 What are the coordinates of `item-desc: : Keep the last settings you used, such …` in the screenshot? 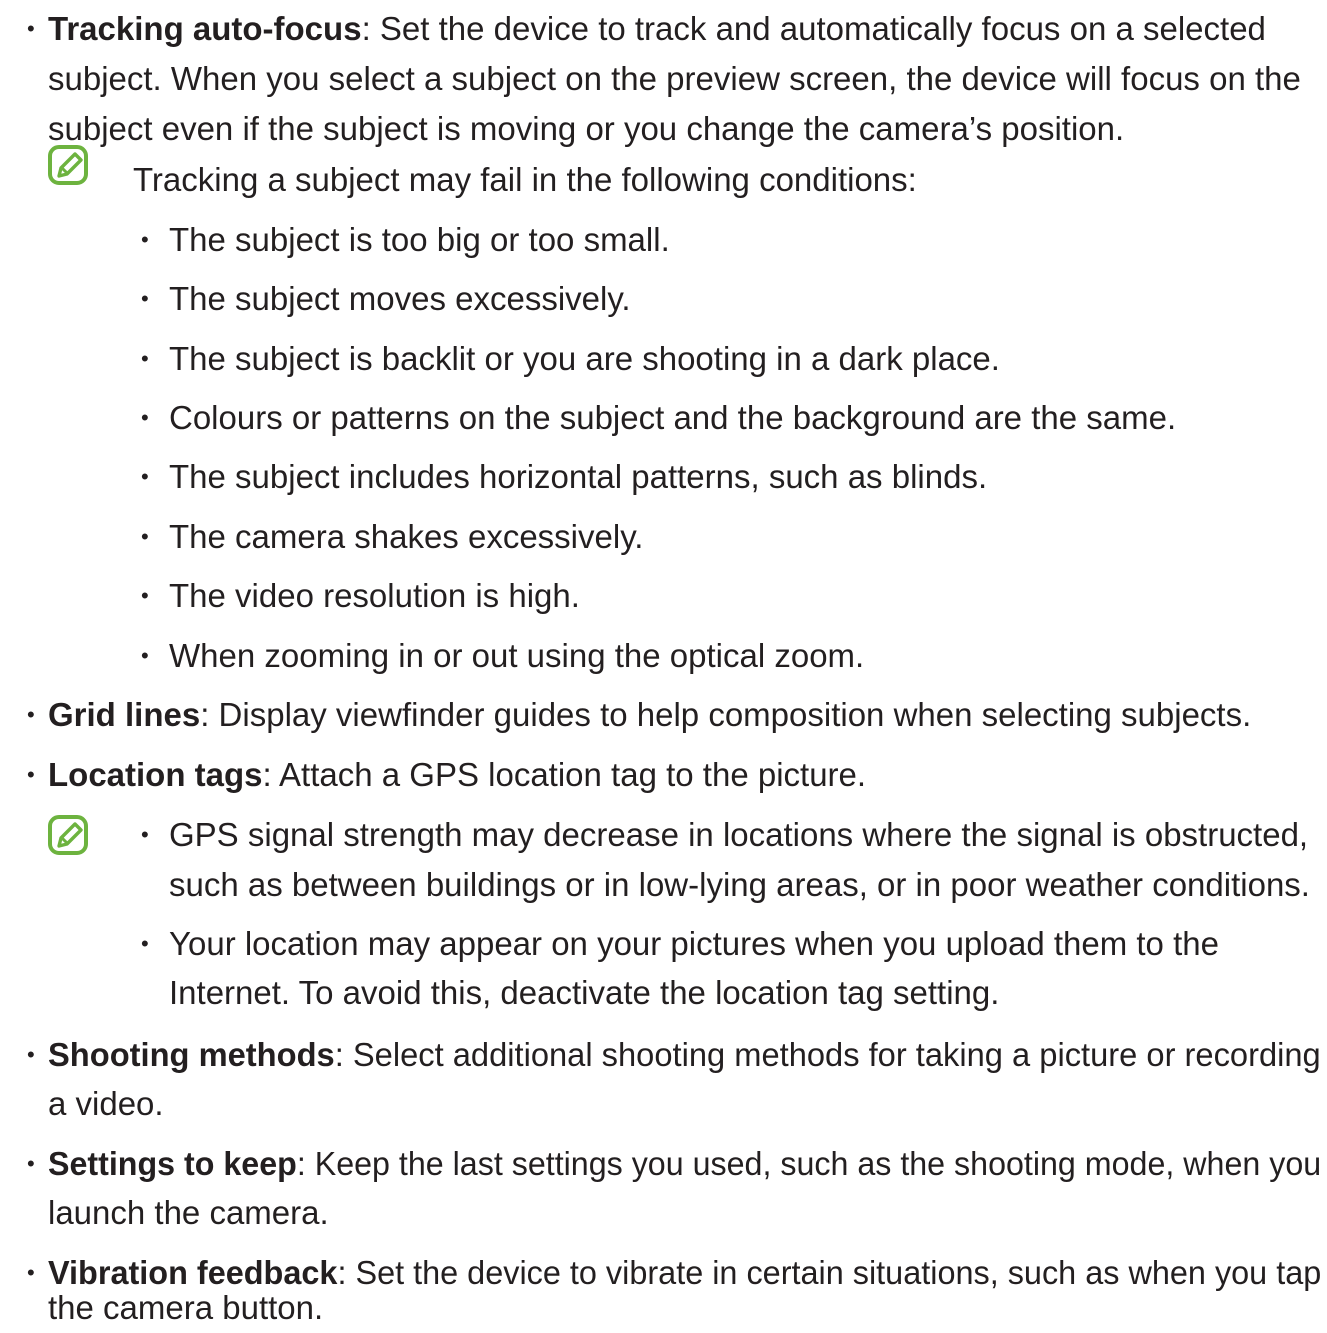 It's located at (809, 1163).